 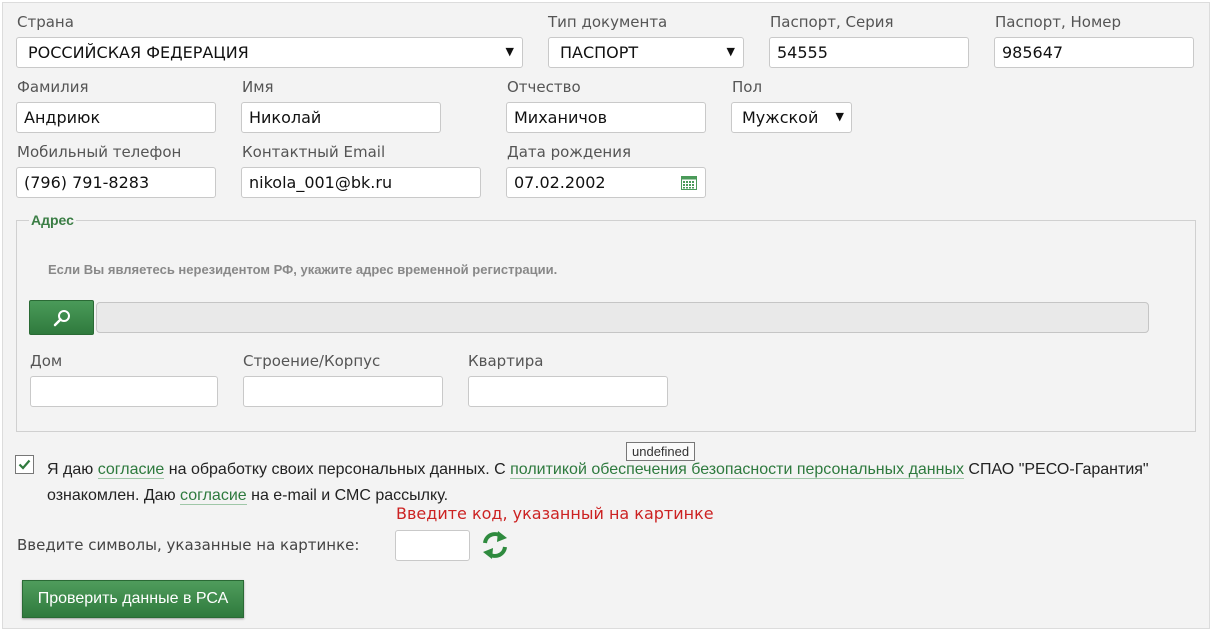 I want to click on house-label: Дом, so click(x=46, y=361).